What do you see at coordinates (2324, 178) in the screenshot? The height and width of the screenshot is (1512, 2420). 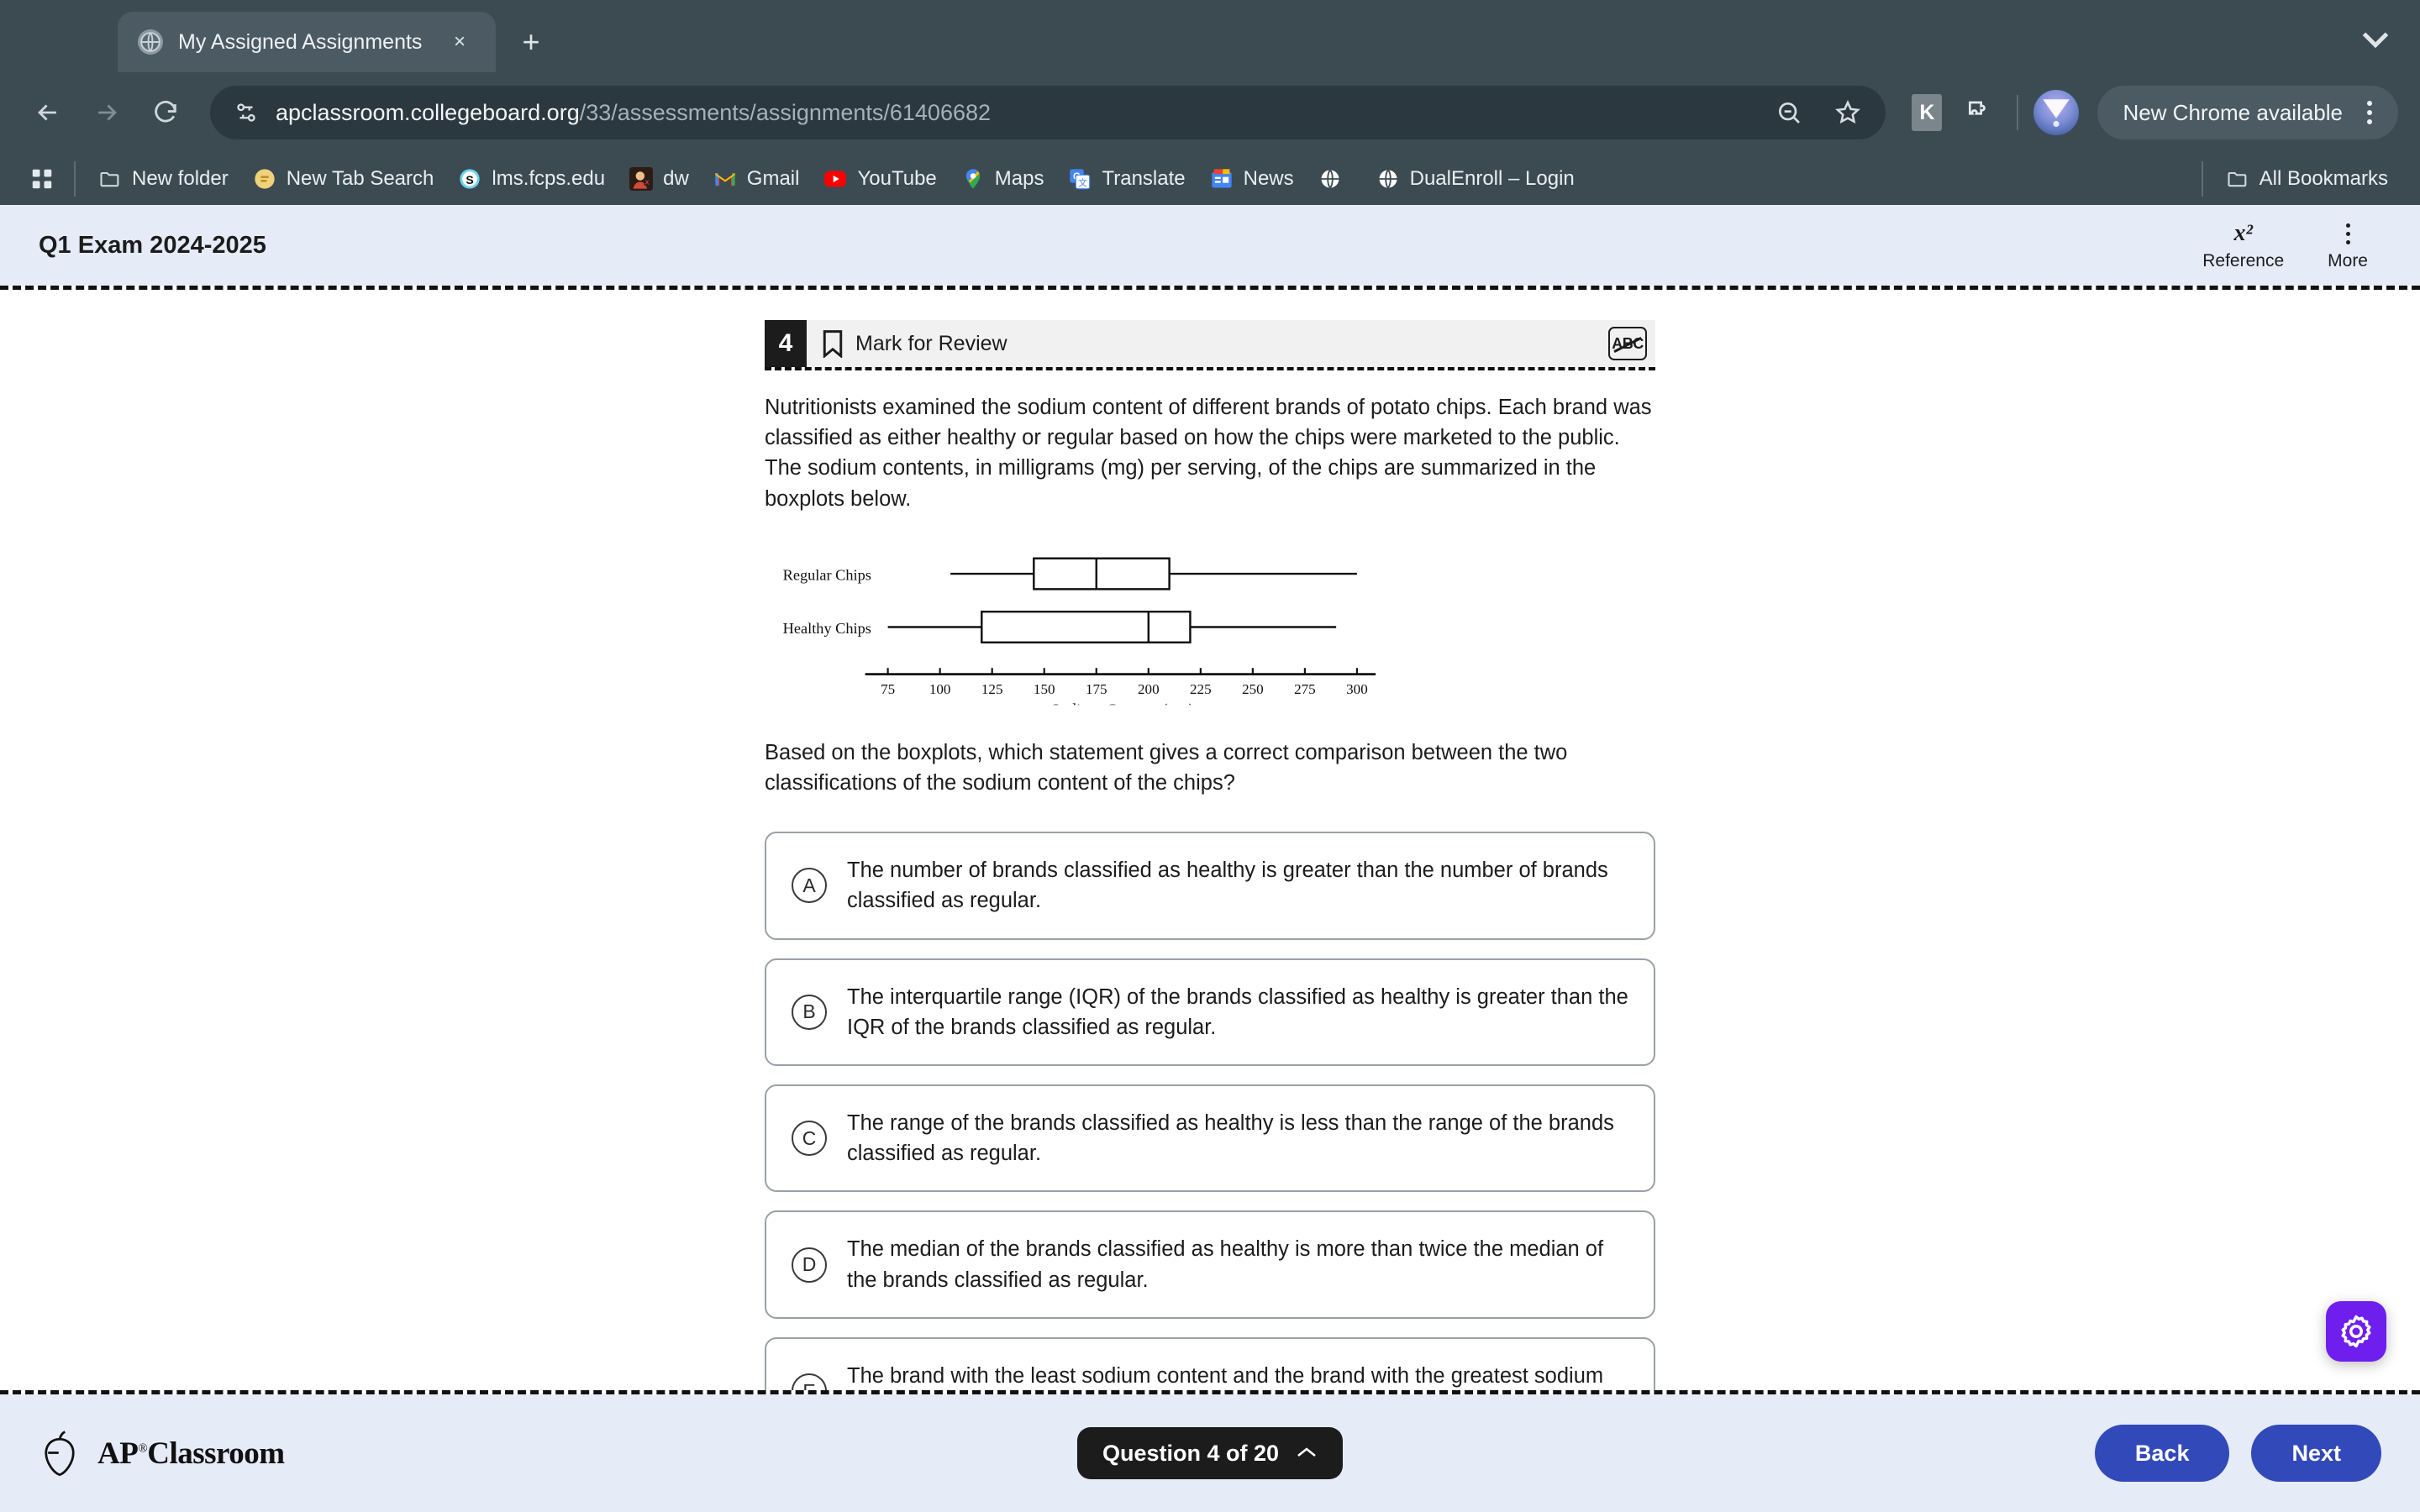 I see `all-bookmarks-label: All Bookmarks` at bounding box center [2324, 178].